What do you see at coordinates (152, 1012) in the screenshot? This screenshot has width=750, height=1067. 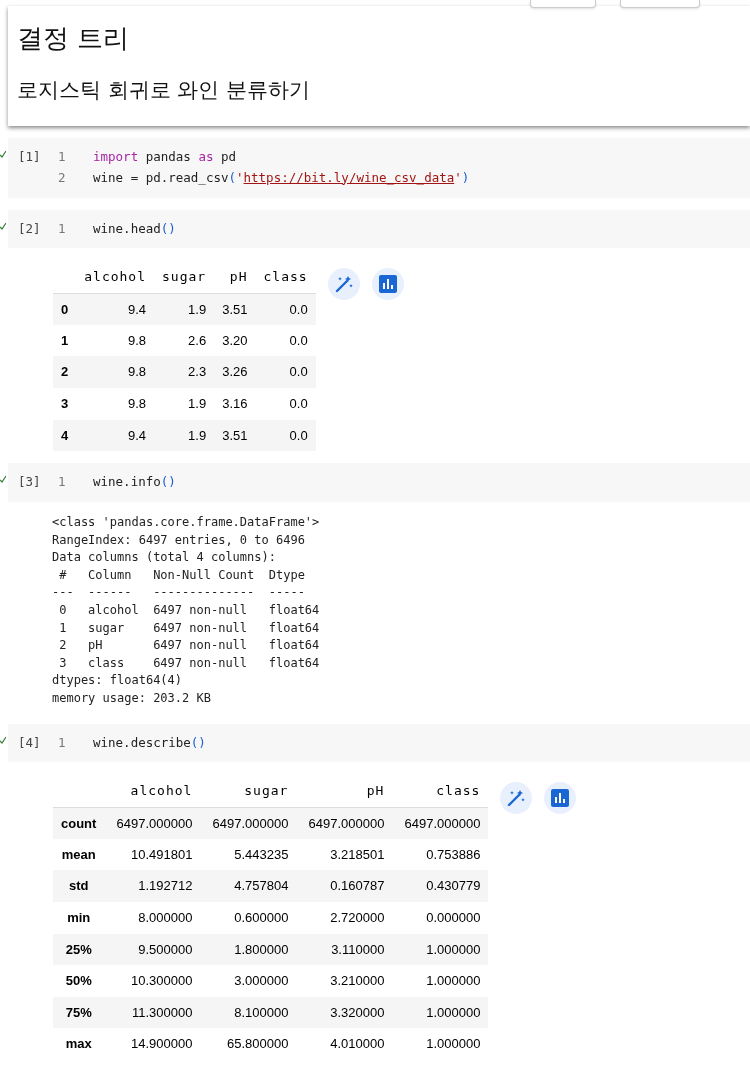 I see `table-cell: 11.300000` at bounding box center [152, 1012].